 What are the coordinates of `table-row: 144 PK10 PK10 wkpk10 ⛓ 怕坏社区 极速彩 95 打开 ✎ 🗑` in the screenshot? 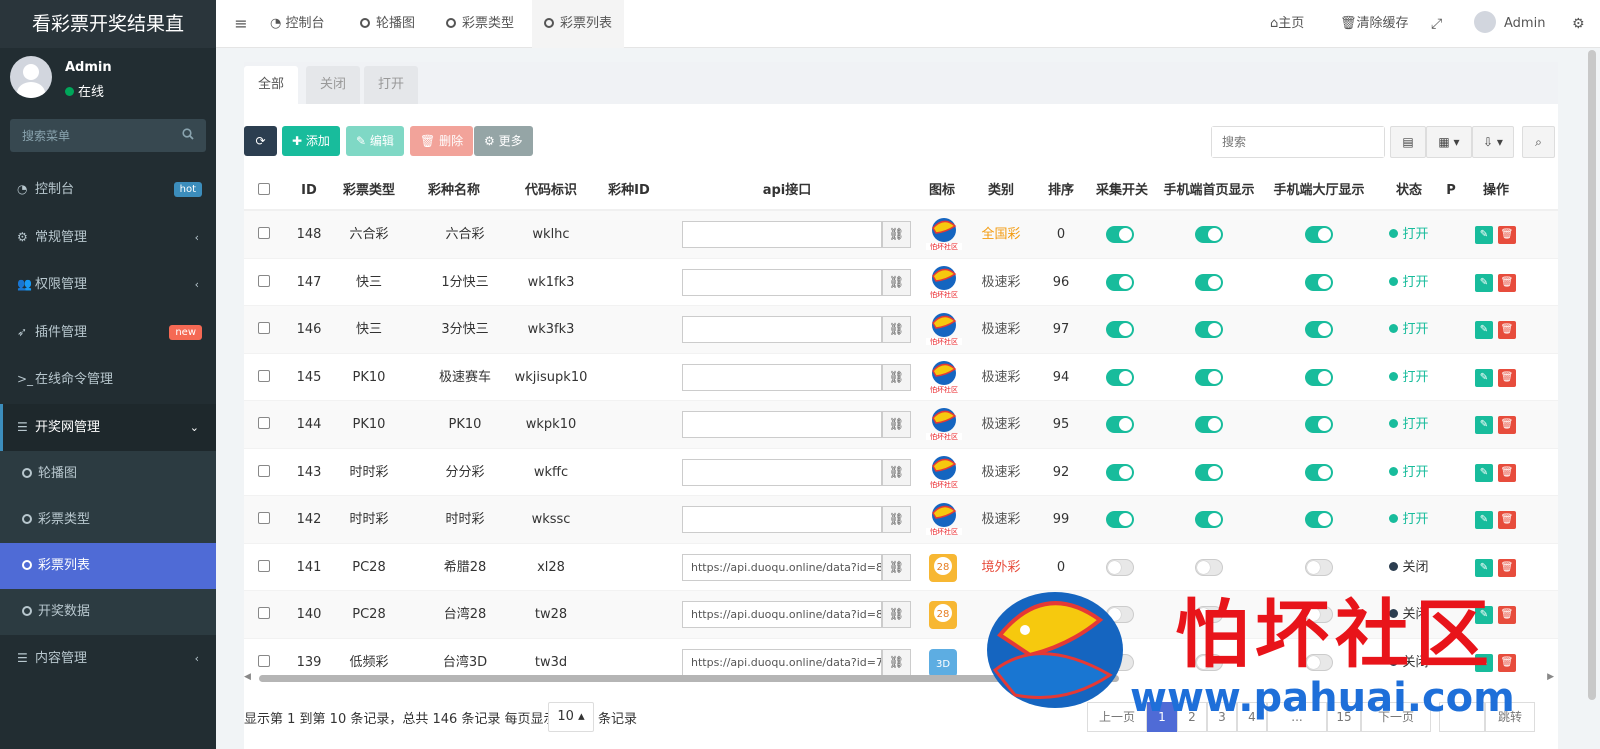 It's located at (901, 425).